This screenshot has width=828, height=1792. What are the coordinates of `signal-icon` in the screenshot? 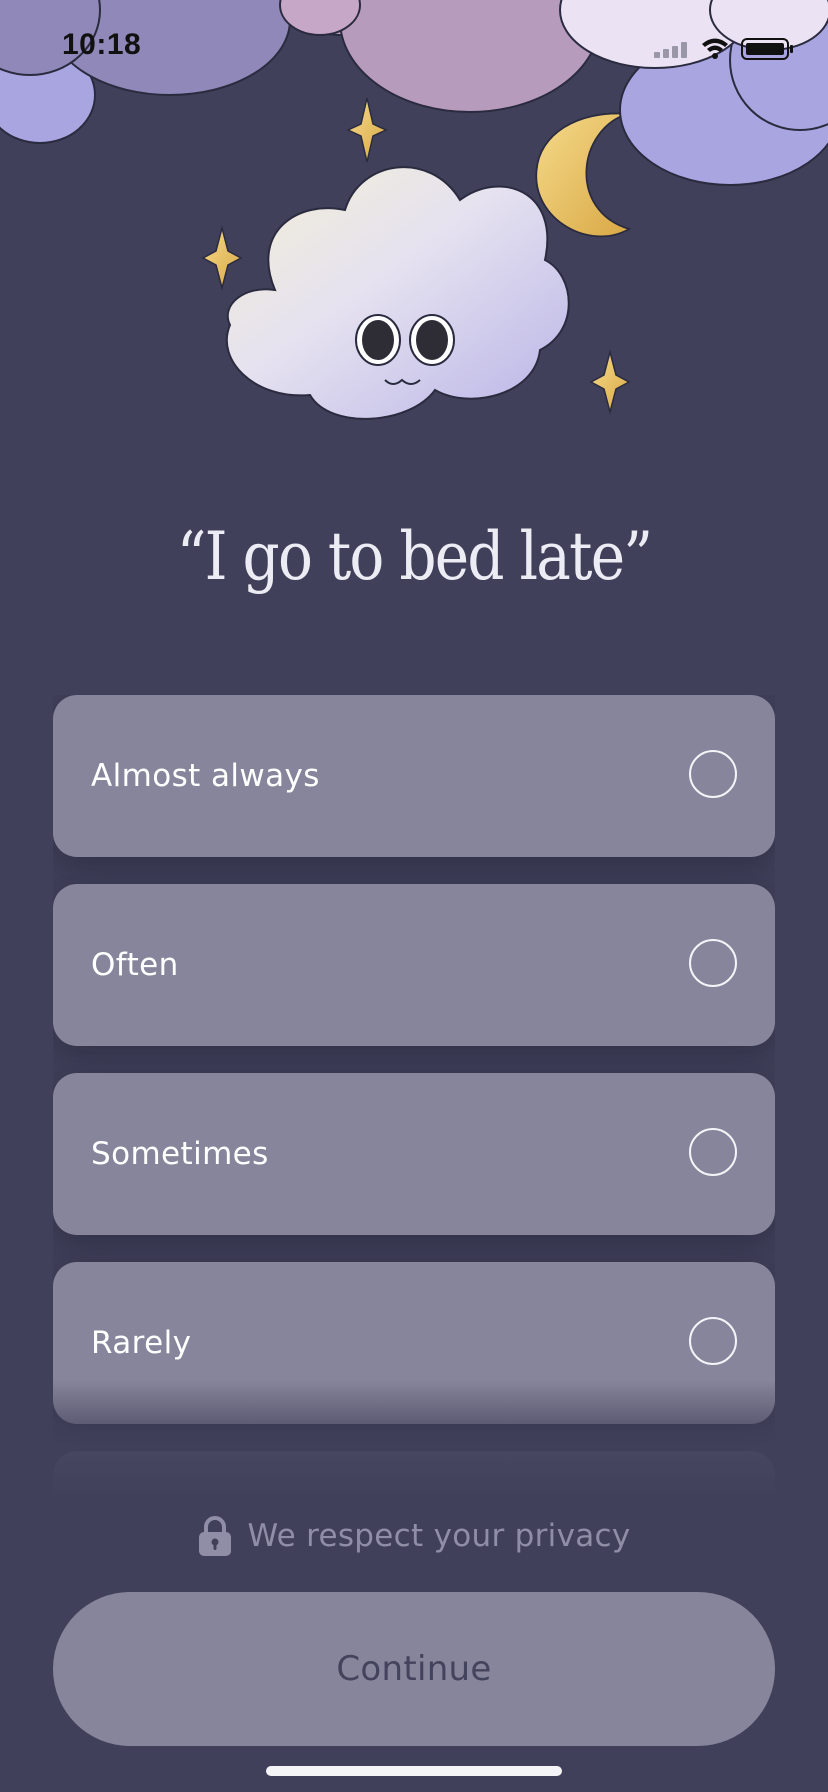 It's located at (670, 50).